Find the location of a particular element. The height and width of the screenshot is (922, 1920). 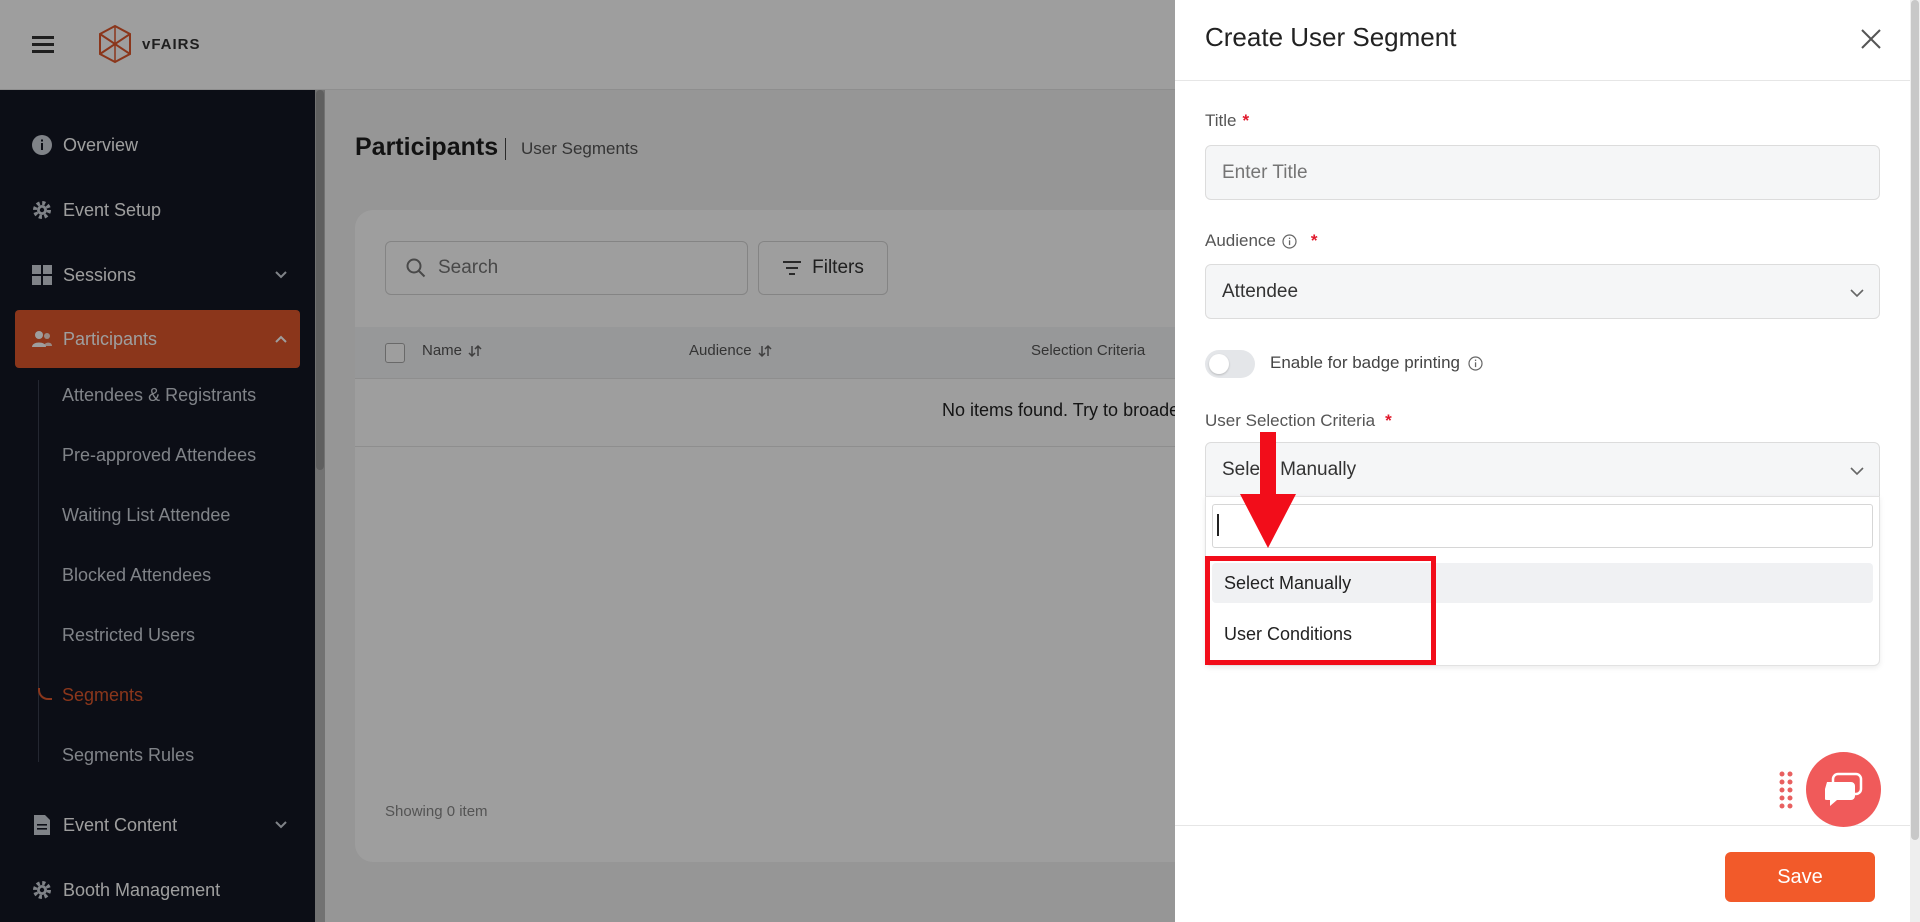

audience-value: Attendee is located at coordinates (1260, 291).